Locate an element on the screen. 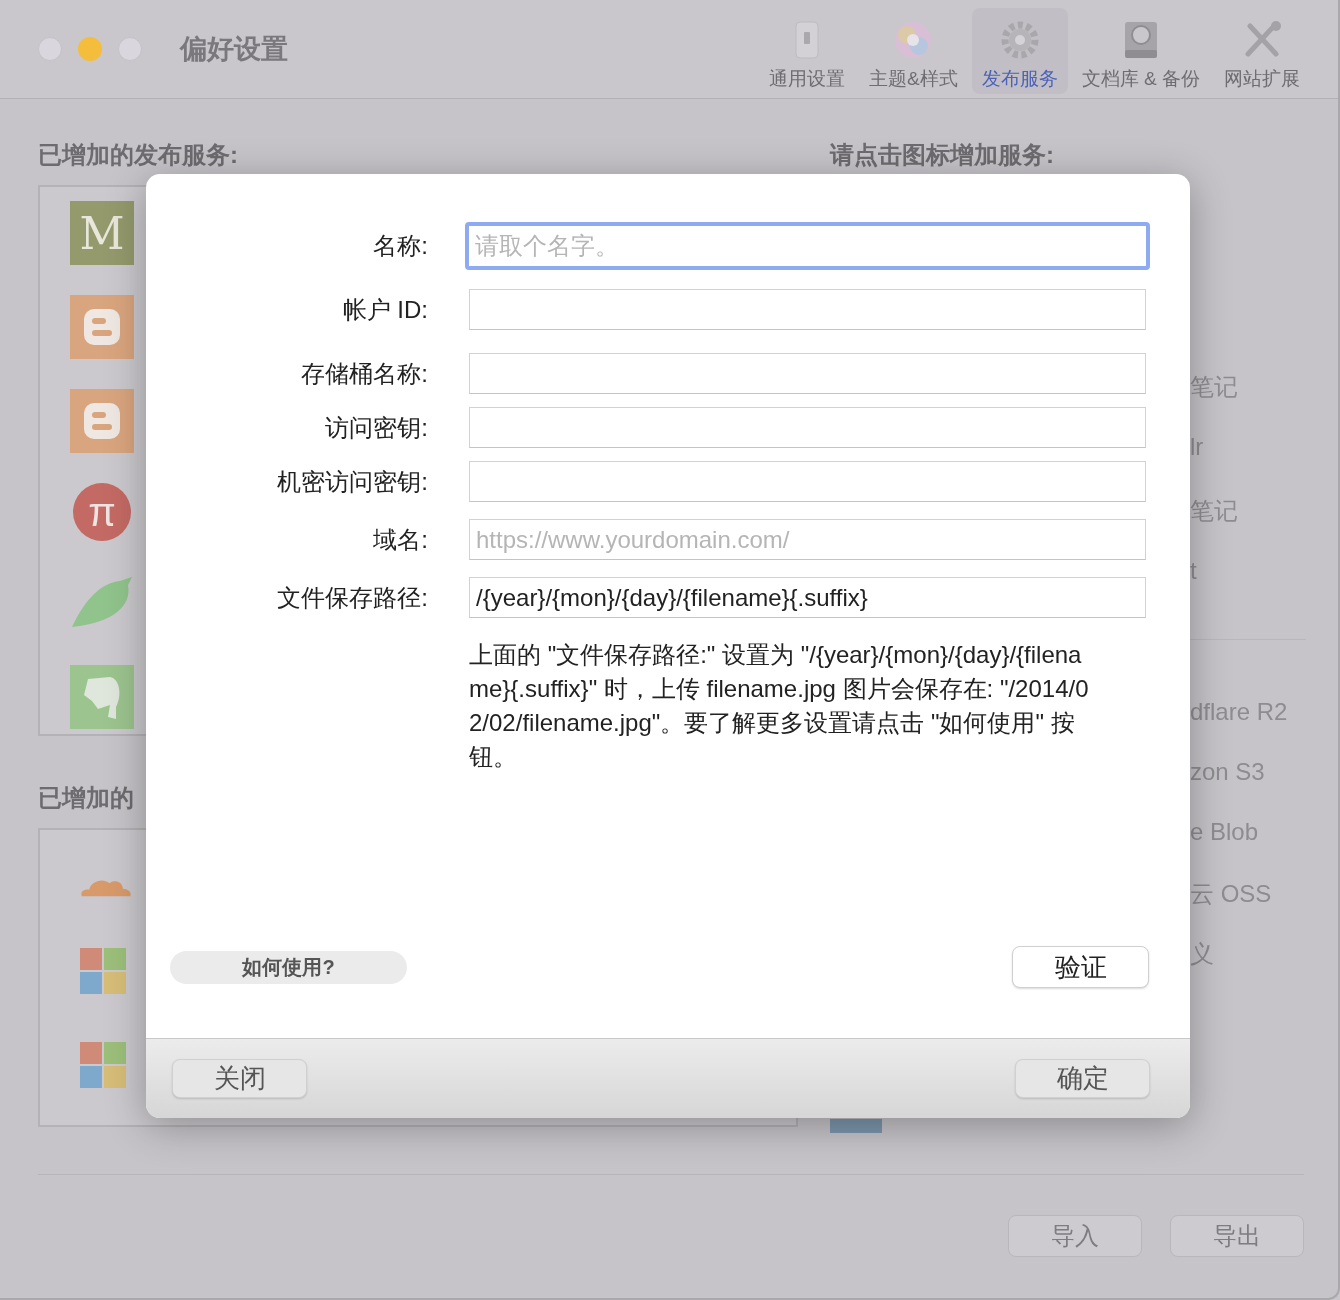 The width and height of the screenshot is (1340, 1300). minimize-icon is located at coordinates (90, 49).